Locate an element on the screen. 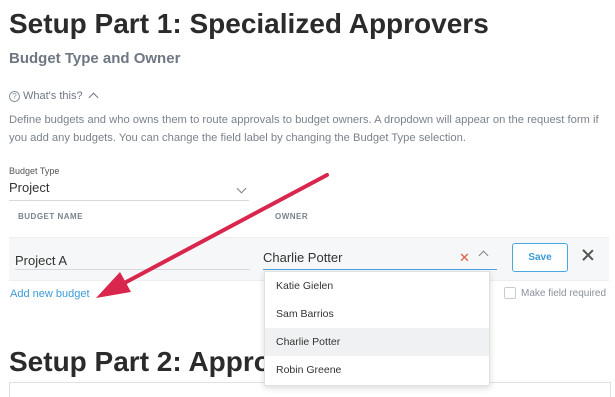 The image size is (615, 397). dropdown-option: Katie Gielen is located at coordinates (377, 286).